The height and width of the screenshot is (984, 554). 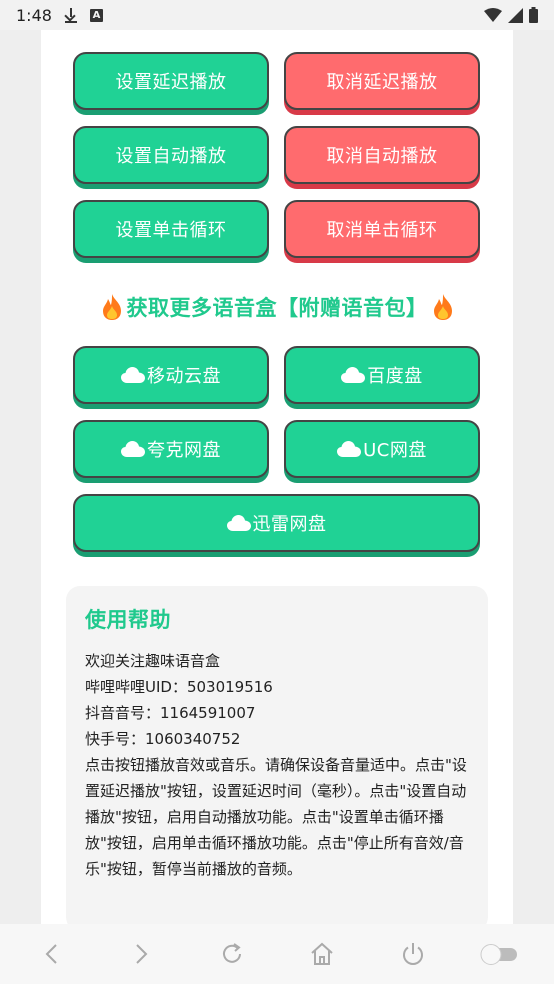 I want to click on button-label: 设置自动播放, so click(x=171, y=156).